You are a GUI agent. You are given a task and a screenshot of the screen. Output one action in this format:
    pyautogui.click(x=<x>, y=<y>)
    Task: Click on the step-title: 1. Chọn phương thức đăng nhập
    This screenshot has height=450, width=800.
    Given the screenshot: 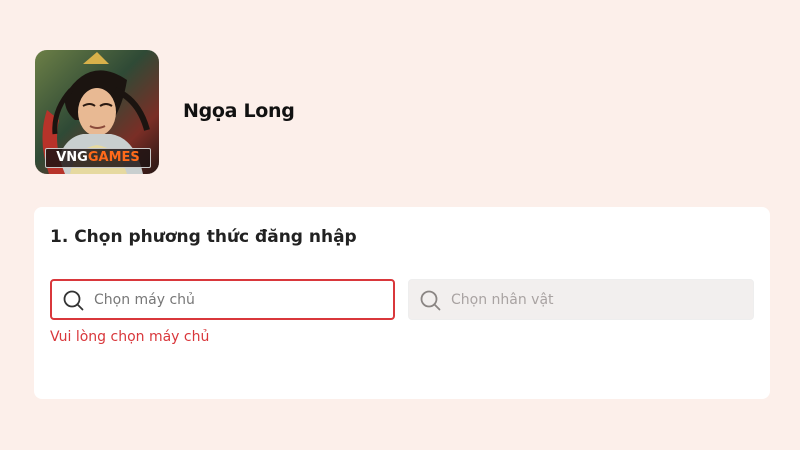 What is the action you would take?
    pyautogui.click(x=203, y=237)
    